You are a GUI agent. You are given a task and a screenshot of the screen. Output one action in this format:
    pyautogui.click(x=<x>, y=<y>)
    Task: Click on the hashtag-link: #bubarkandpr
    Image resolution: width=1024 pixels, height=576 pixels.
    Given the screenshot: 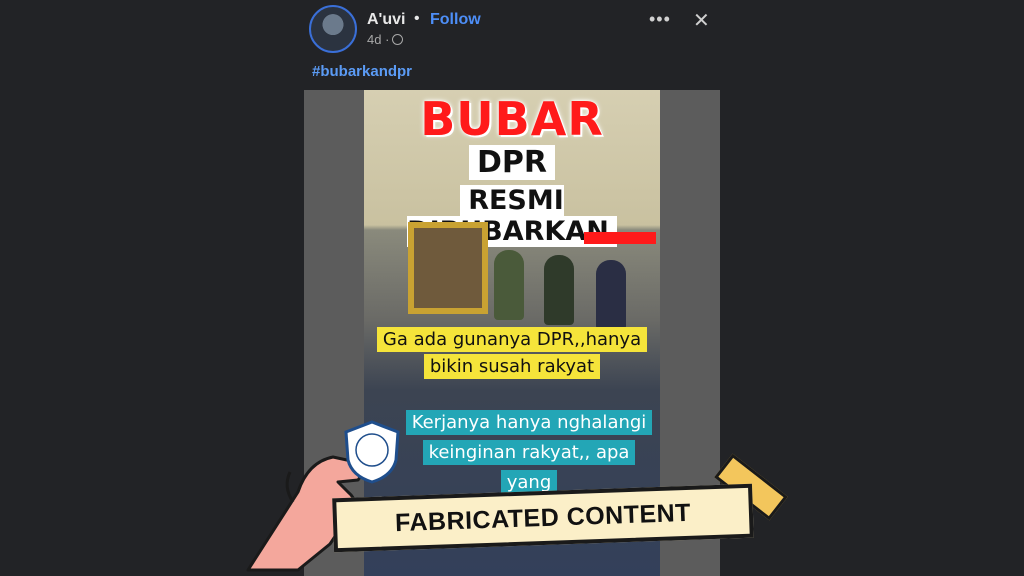 What is the action you would take?
    pyautogui.click(x=362, y=71)
    